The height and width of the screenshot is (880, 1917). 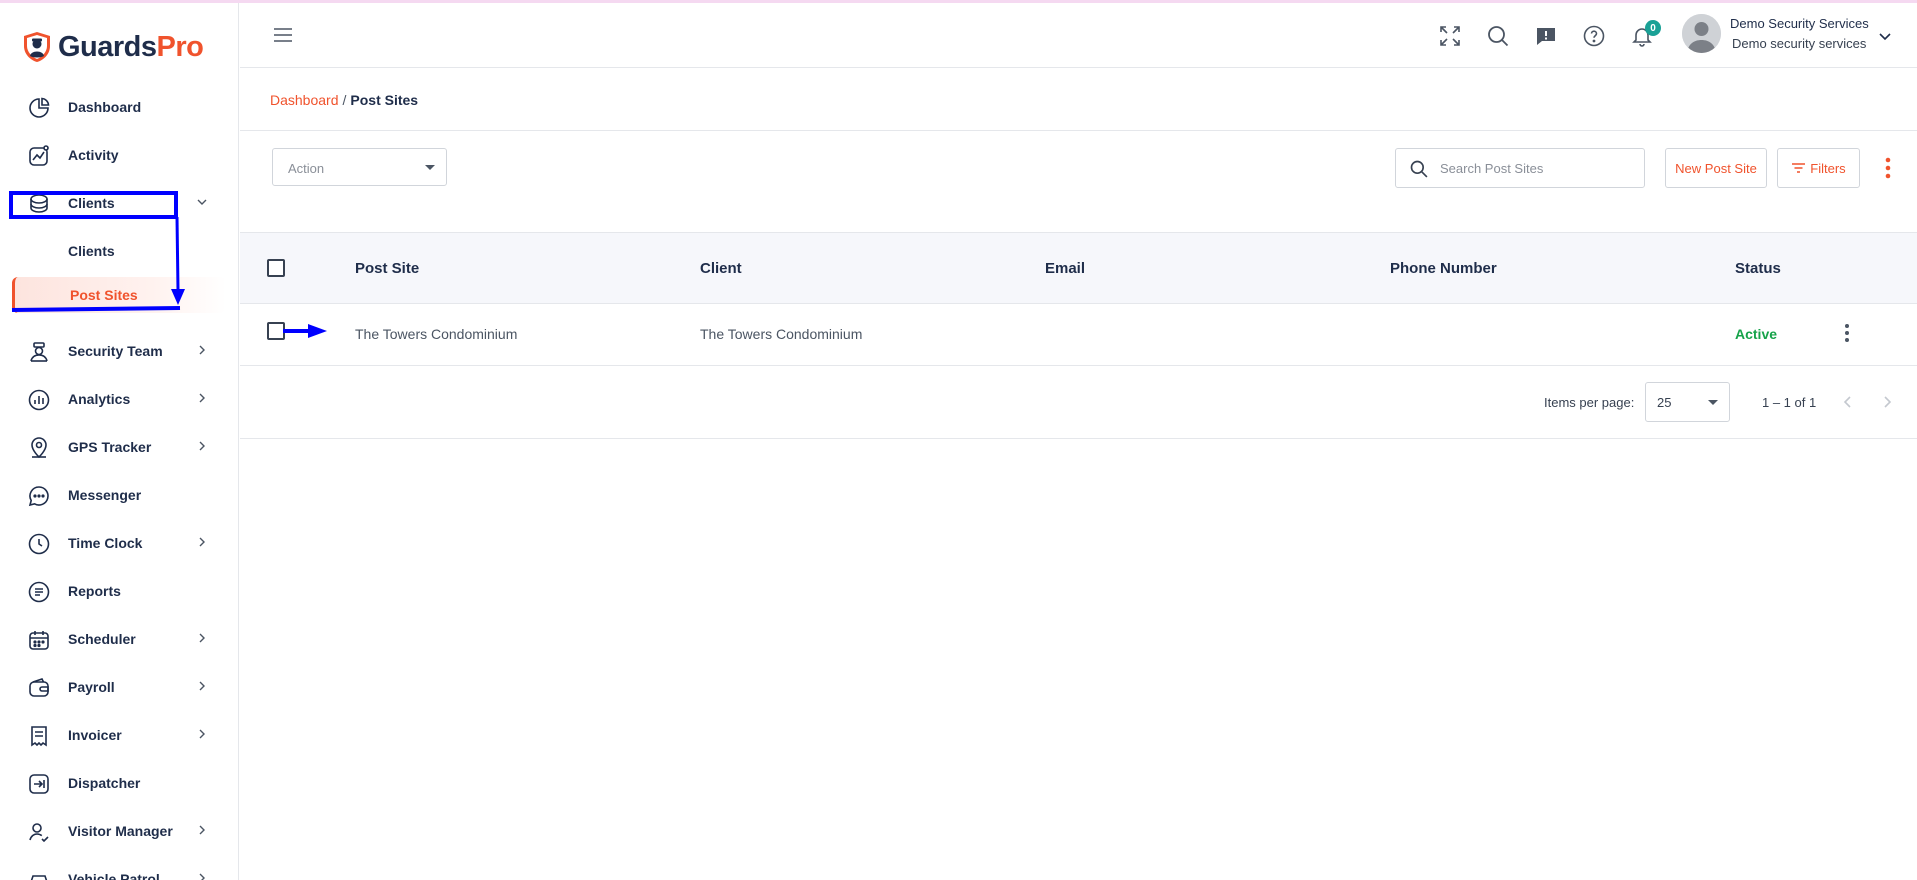 I want to click on search-box, so click(x=1520, y=168).